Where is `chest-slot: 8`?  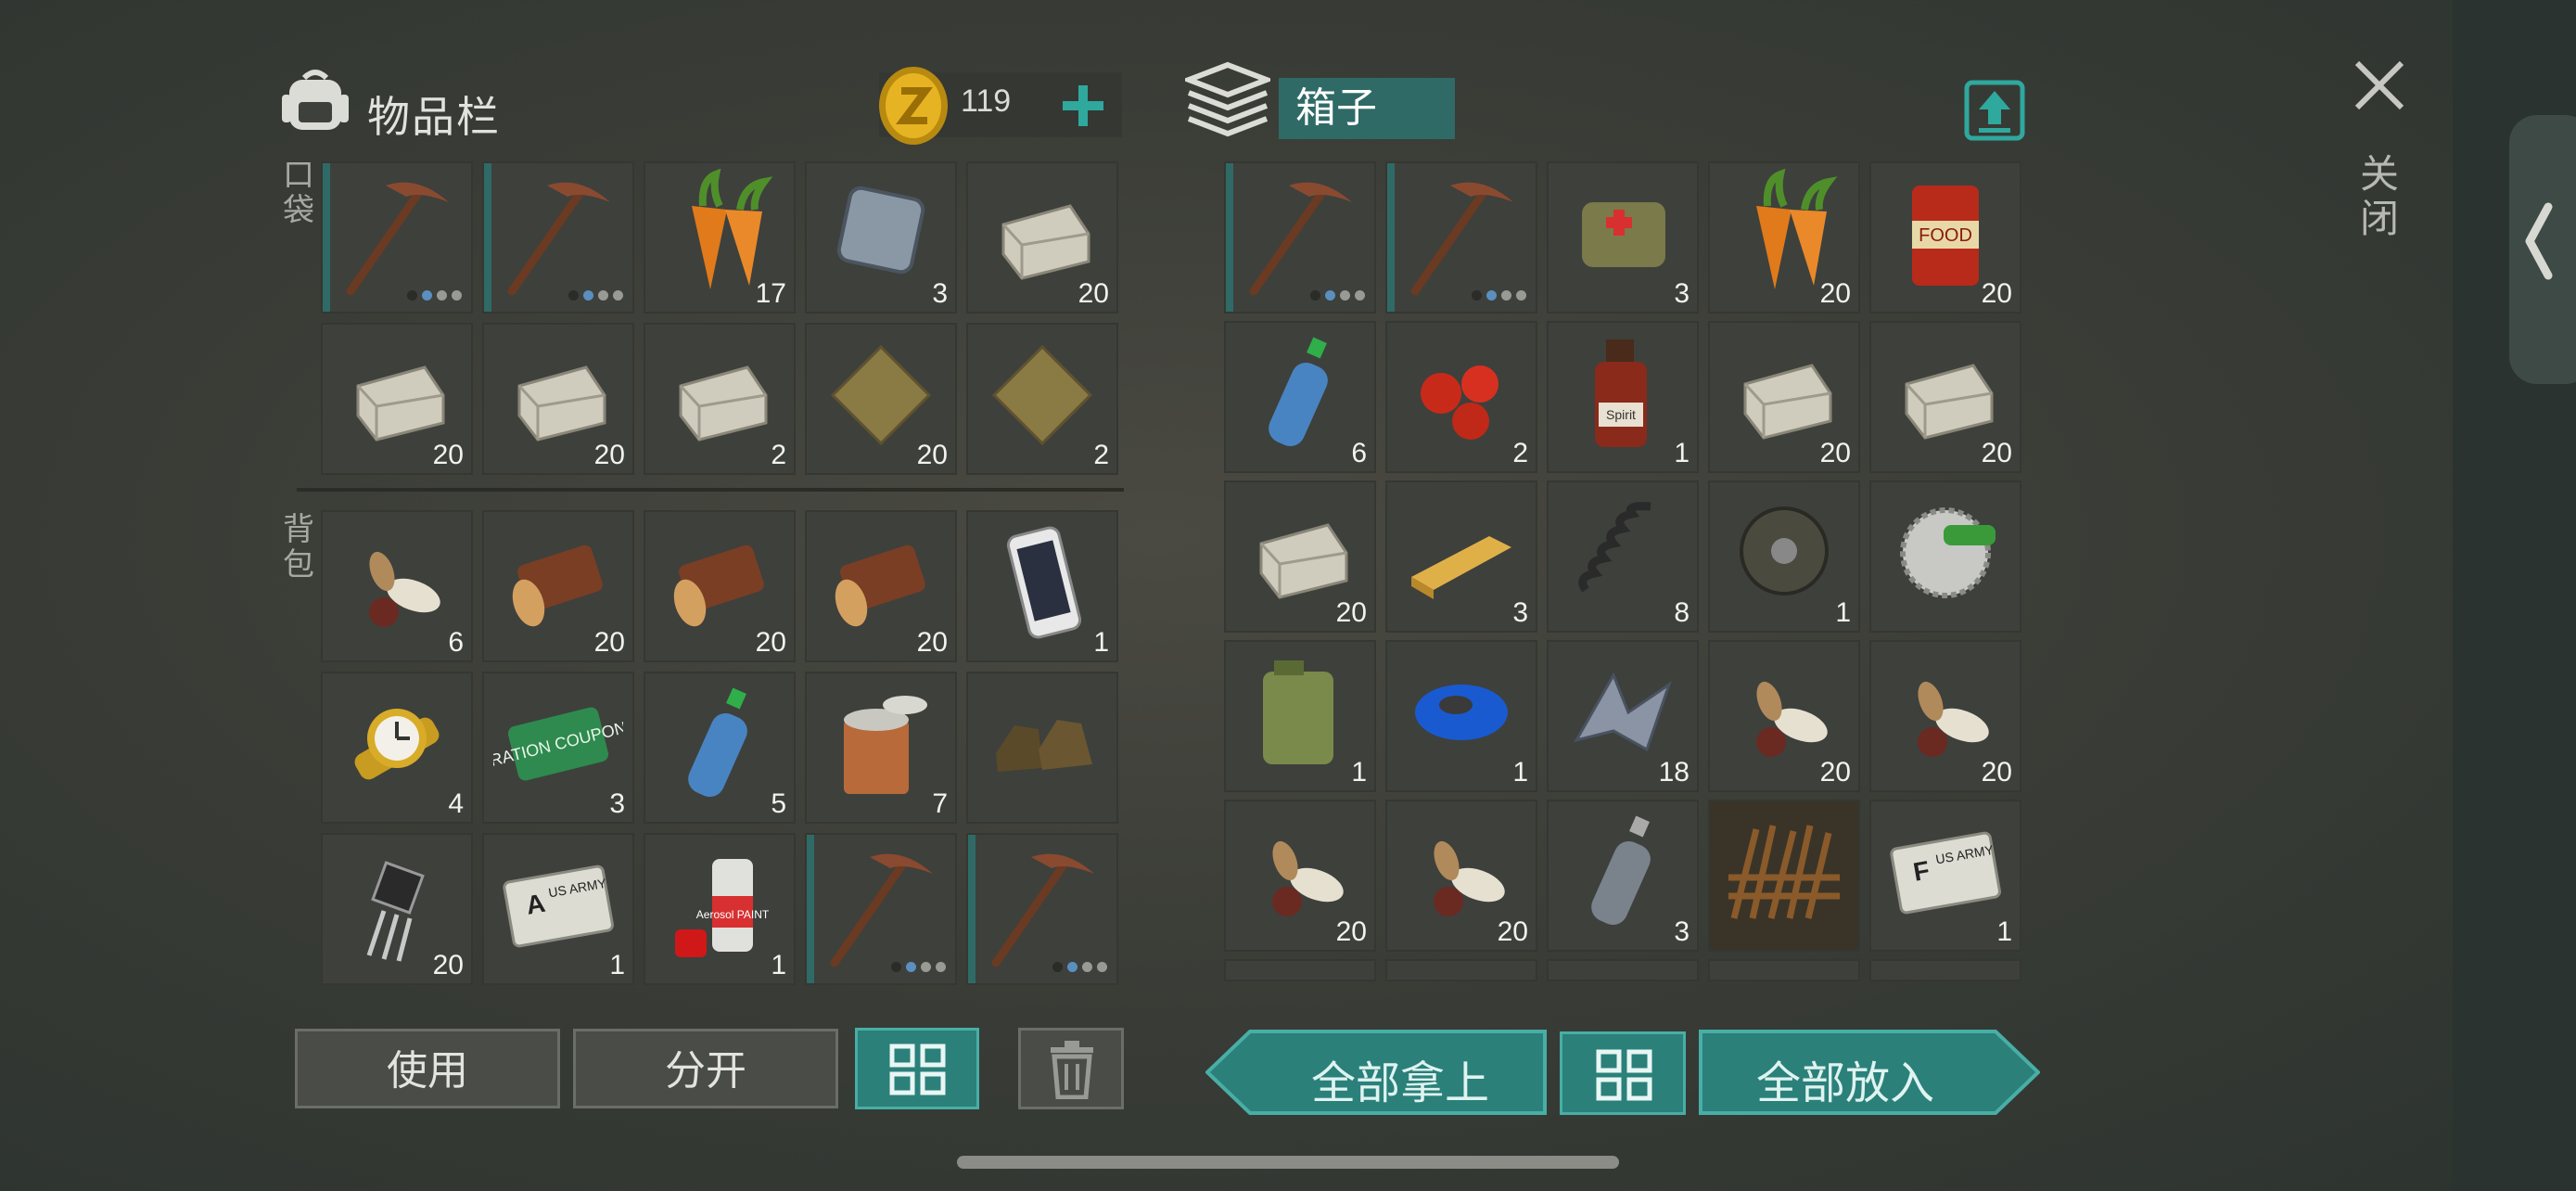 chest-slot: 8 is located at coordinates (1623, 556).